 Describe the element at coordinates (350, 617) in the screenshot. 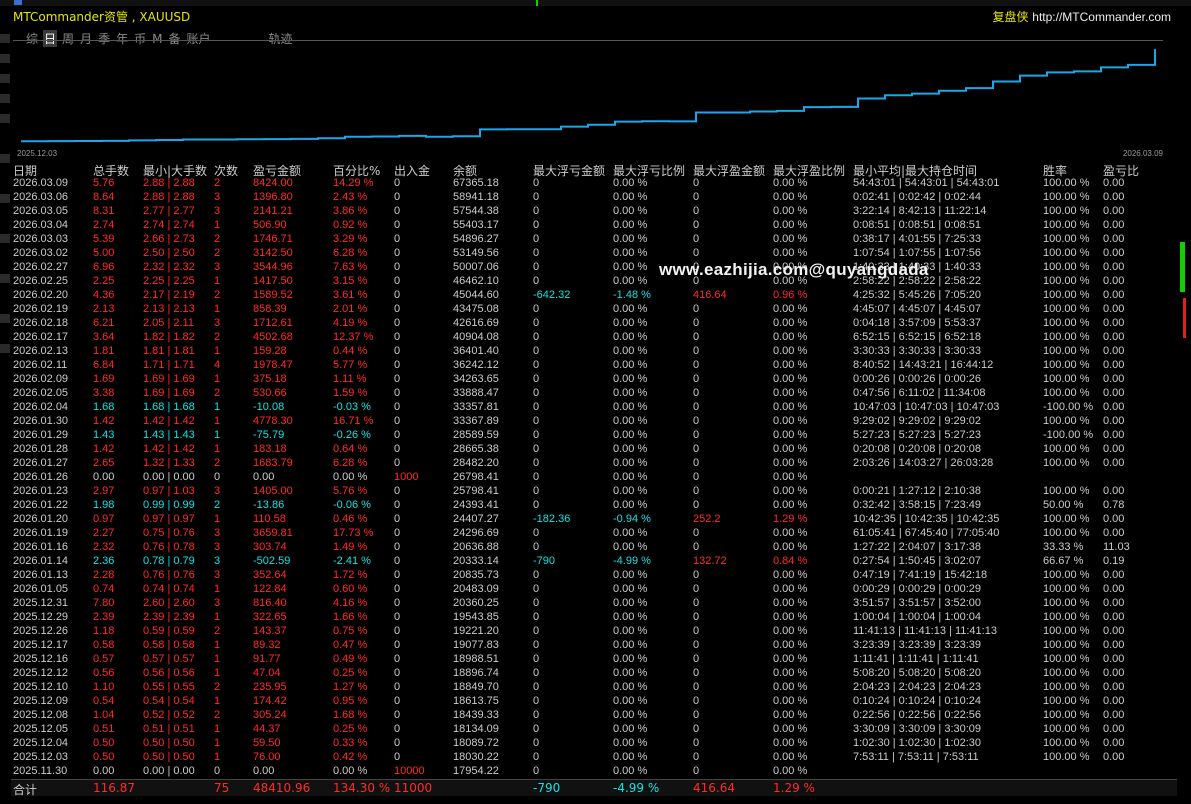

I see `table-cell: 1.66 %` at that location.